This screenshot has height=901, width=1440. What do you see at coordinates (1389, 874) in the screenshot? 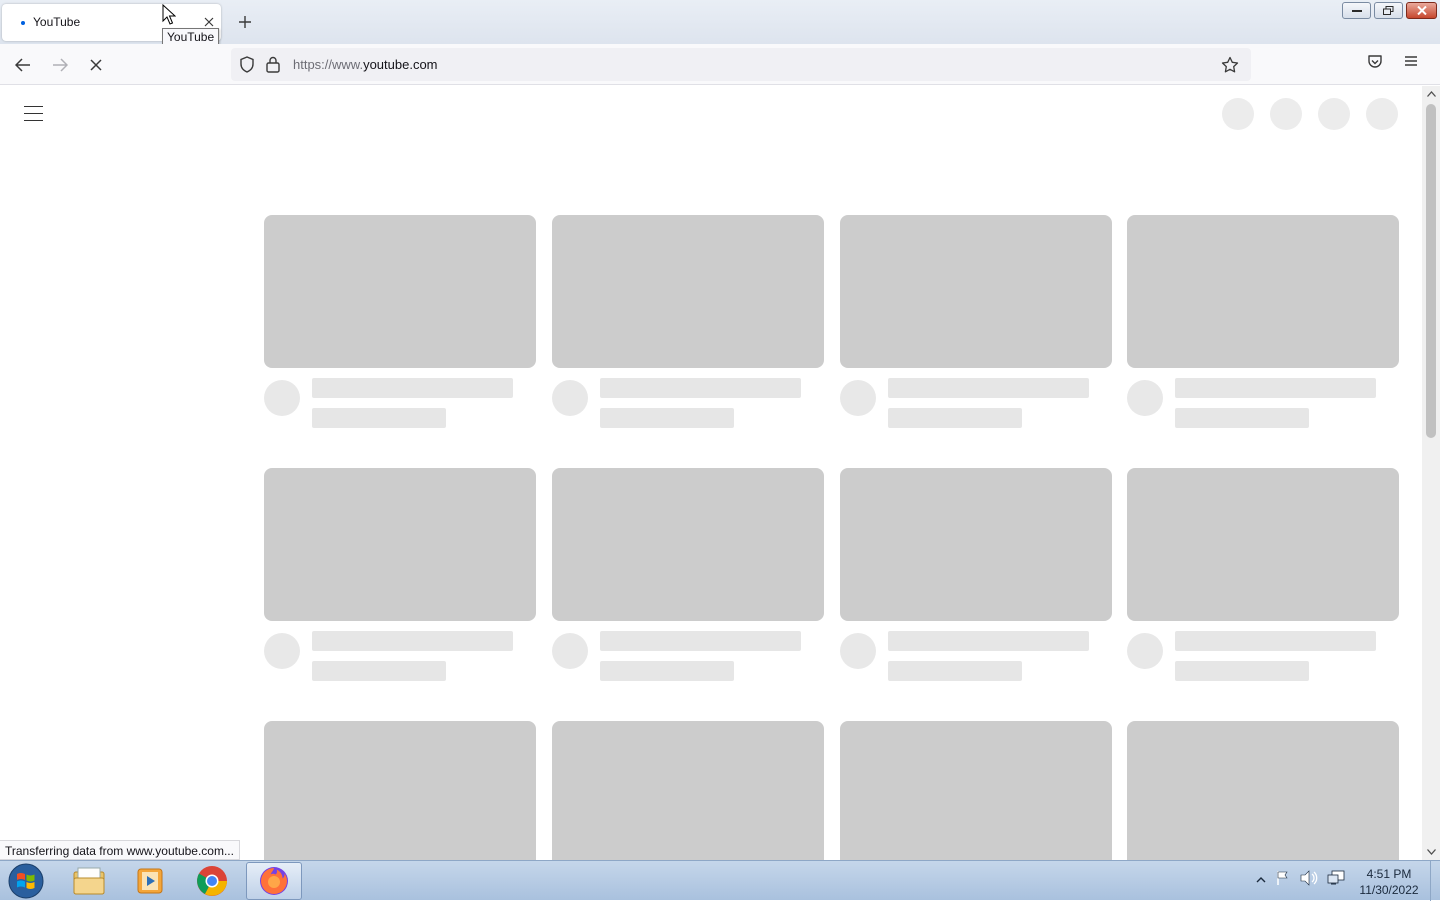
I see `clock-time: 4:51 PM` at bounding box center [1389, 874].